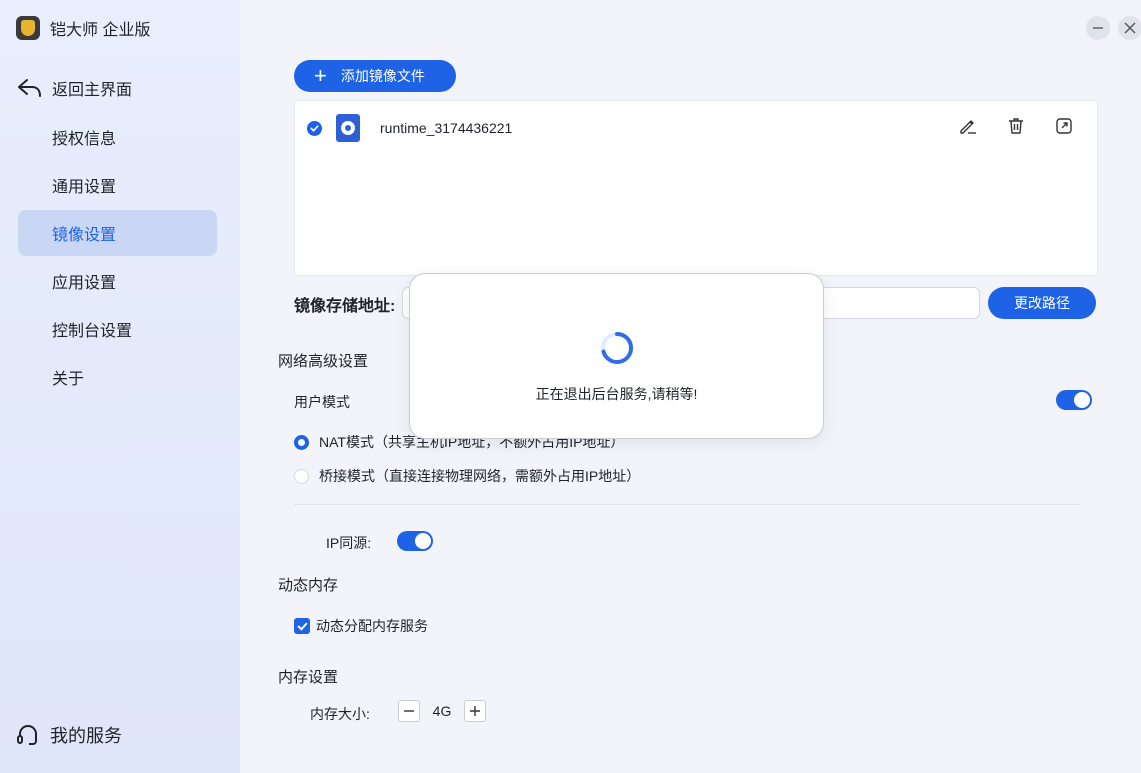  What do you see at coordinates (92, 90) in the screenshot?
I see `back-label: 返回主界面` at bounding box center [92, 90].